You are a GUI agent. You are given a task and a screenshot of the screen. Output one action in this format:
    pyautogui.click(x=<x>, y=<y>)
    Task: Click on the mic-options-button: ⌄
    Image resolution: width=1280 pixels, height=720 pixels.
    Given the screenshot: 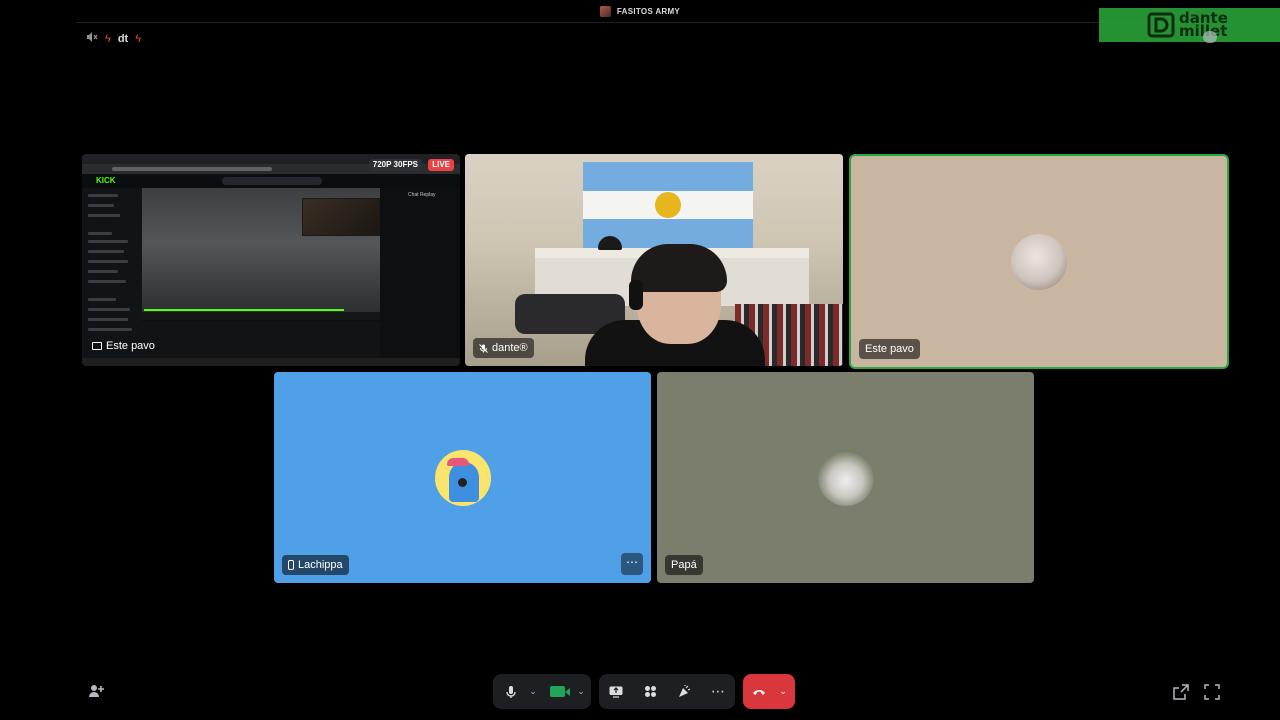 What is the action you would take?
    pyautogui.click(x=533, y=691)
    